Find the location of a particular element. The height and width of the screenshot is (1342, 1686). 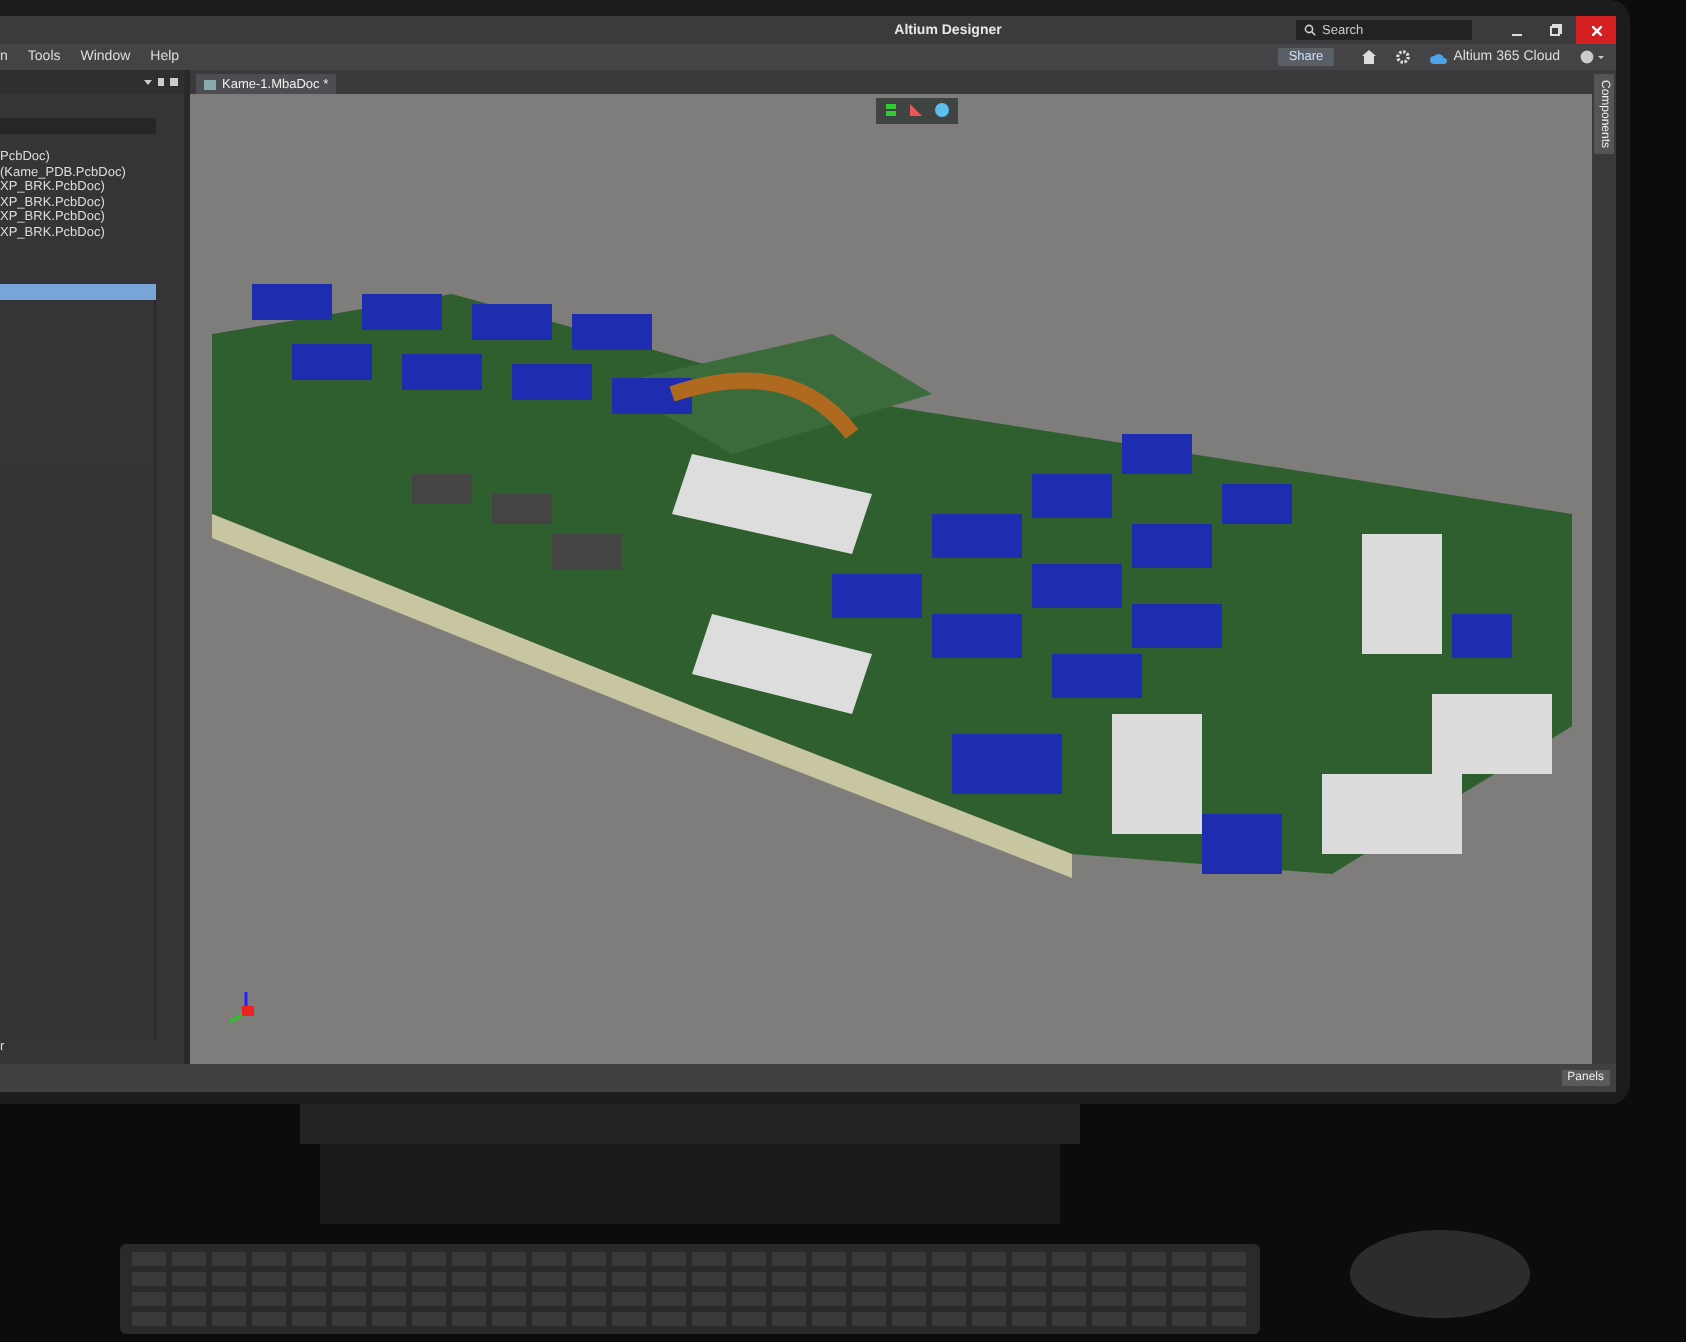

restore-icon is located at coordinates (1556, 30).